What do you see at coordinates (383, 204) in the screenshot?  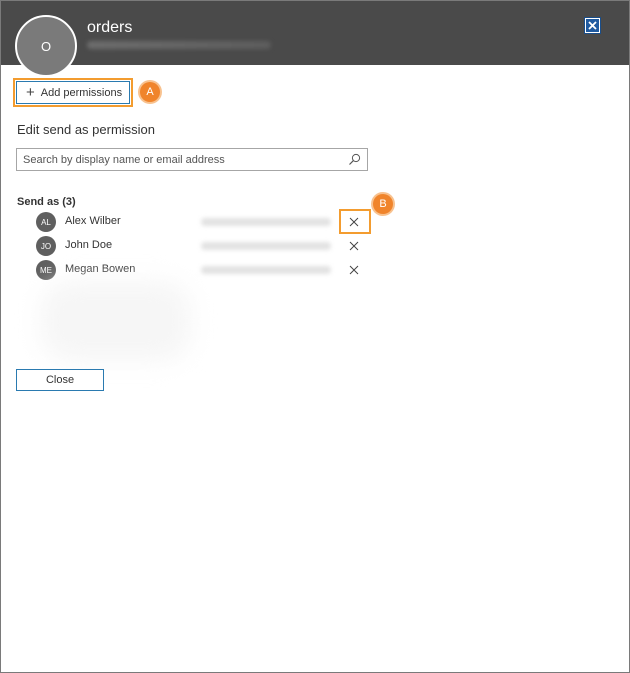 I see `annotation-badge-b: B` at bounding box center [383, 204].